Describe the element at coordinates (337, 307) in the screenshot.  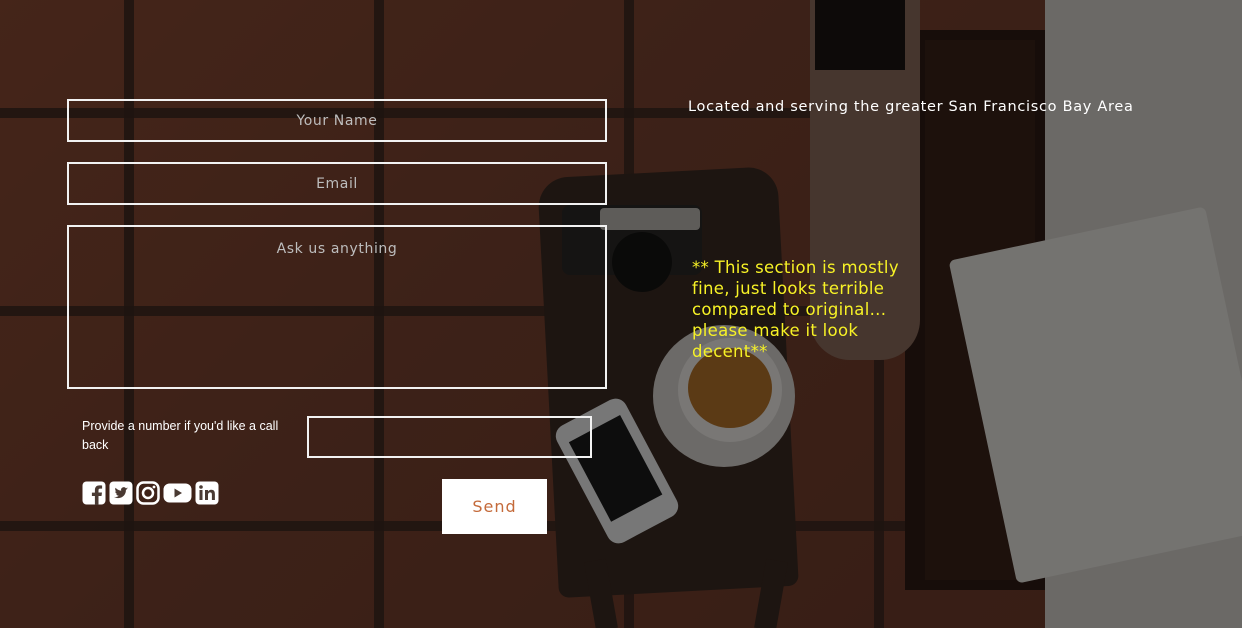
I see `message-textarea` at that location.